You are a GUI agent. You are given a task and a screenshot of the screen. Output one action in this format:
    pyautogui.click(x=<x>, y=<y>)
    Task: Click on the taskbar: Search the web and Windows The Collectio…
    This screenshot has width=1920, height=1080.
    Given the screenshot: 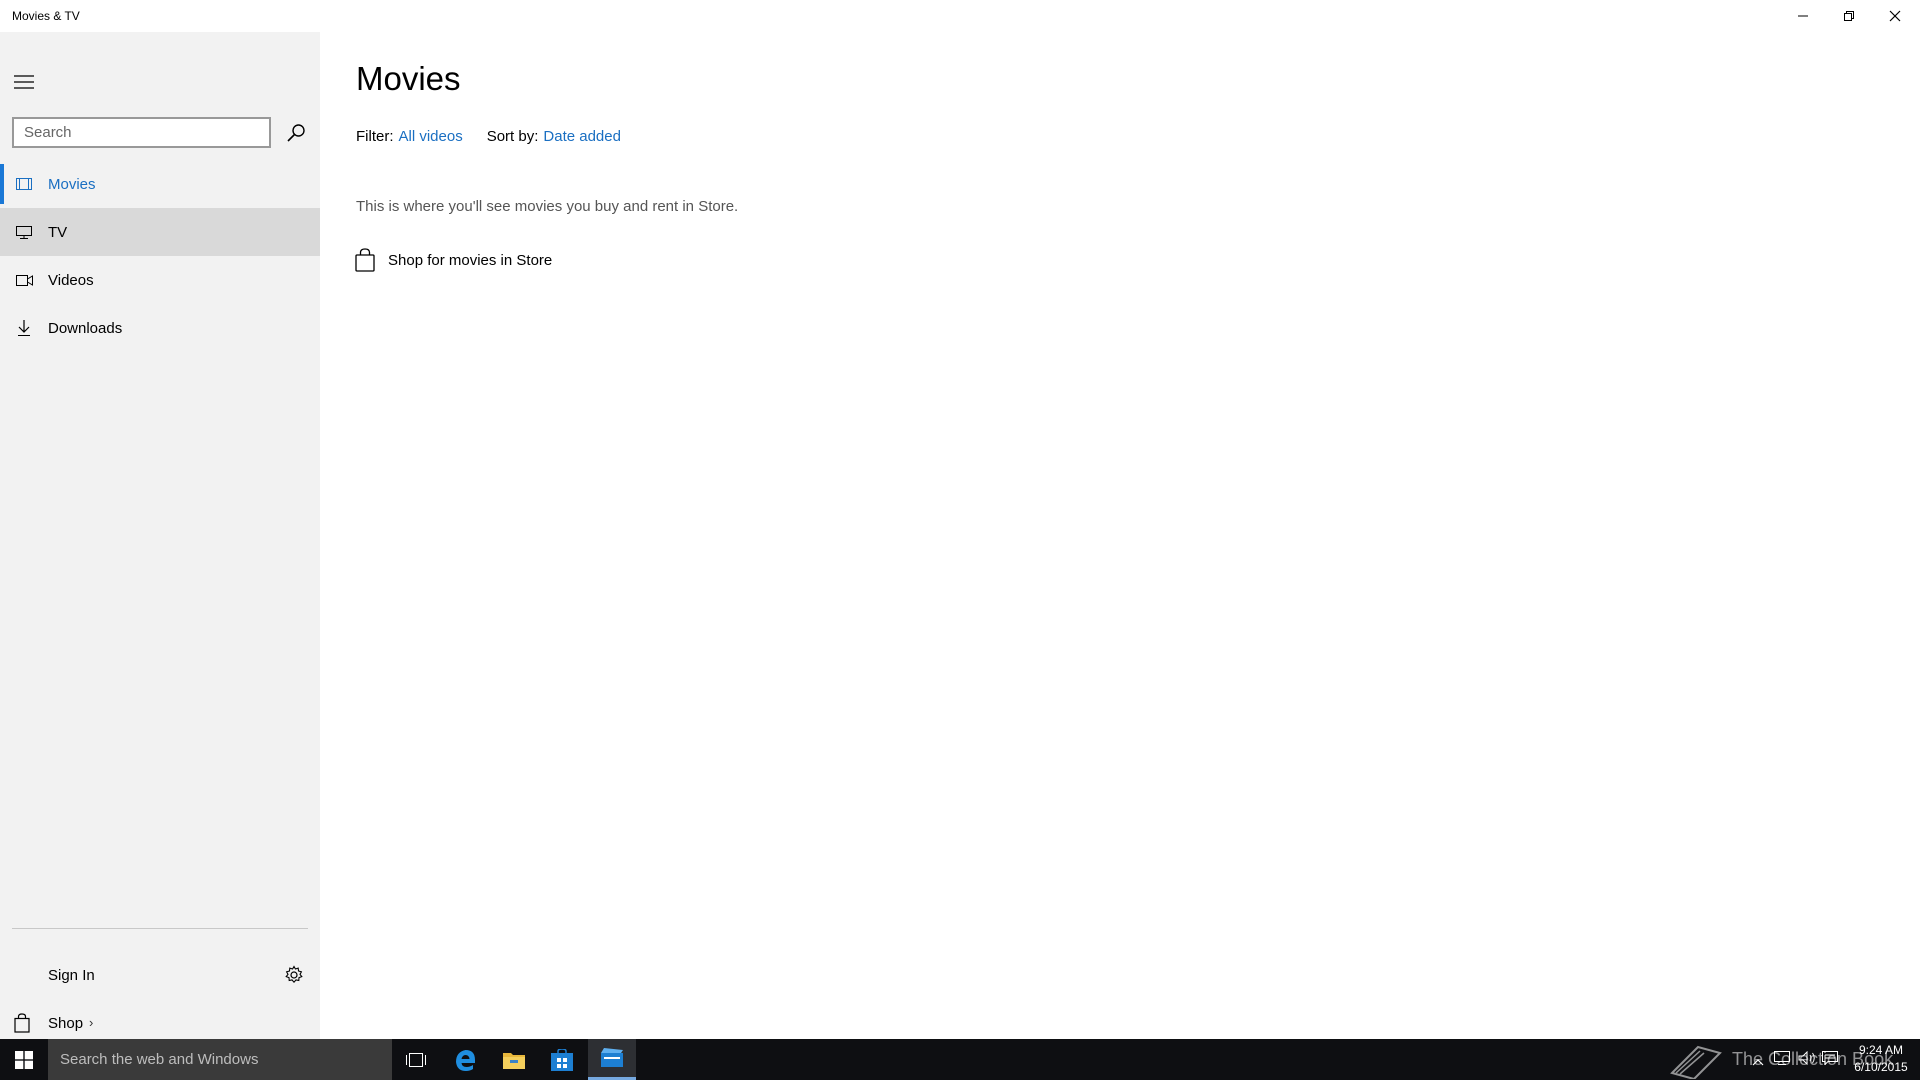 What is the action you would take?
    pyautogui.click(x=960, y=1059)
    